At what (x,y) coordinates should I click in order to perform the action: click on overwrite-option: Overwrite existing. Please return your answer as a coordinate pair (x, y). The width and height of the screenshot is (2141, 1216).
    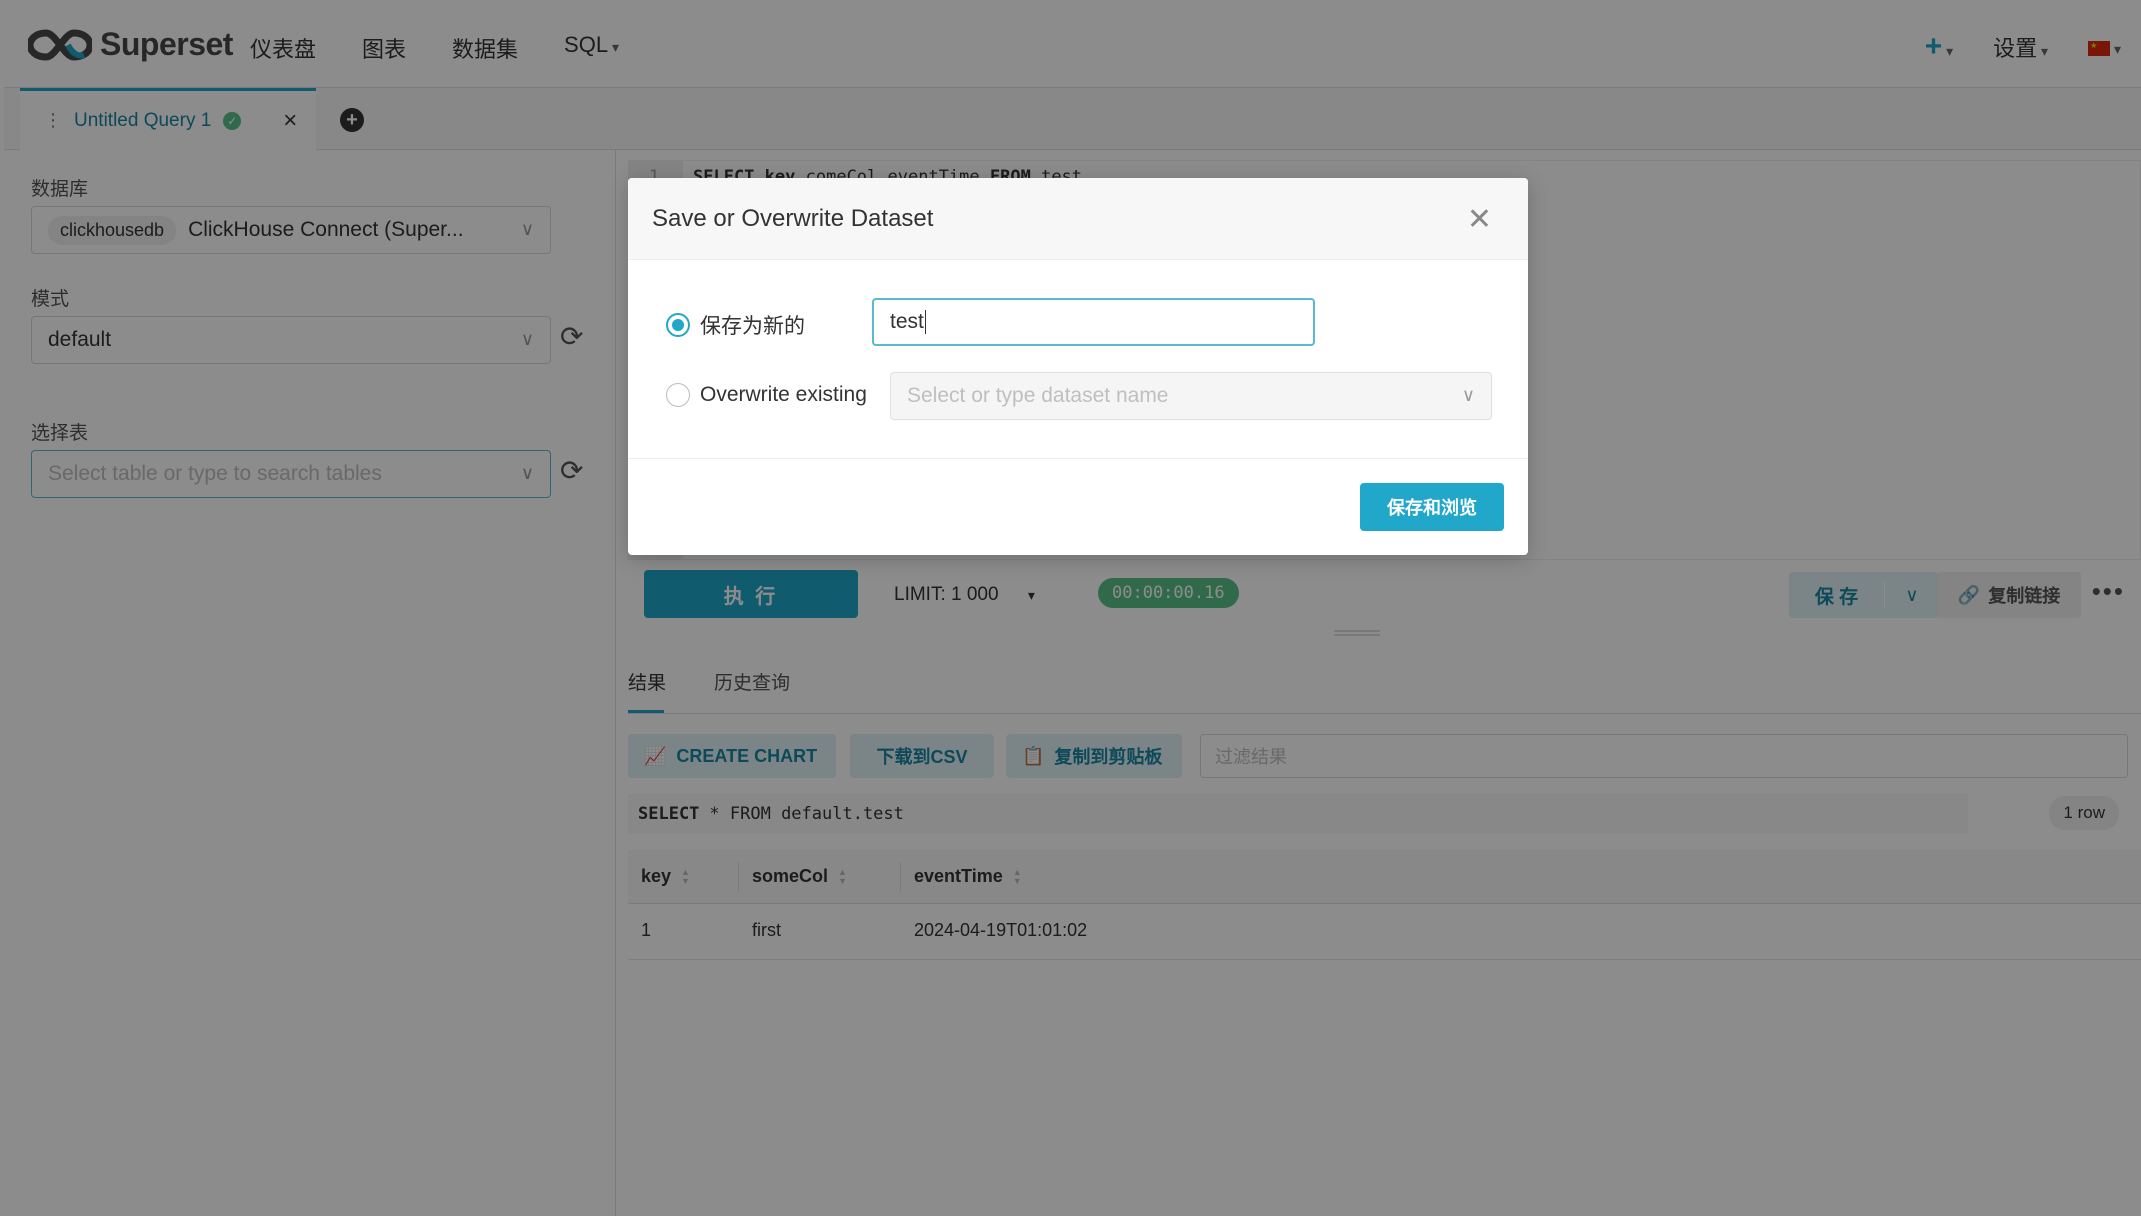
    Looking at the image, I should click on (766, 395).